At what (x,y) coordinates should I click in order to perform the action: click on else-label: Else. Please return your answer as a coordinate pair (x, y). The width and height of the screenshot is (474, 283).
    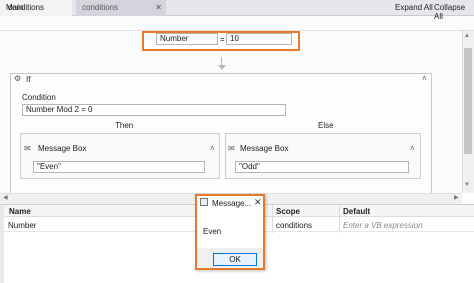
    Looking at the image, I should click on (326, 125).